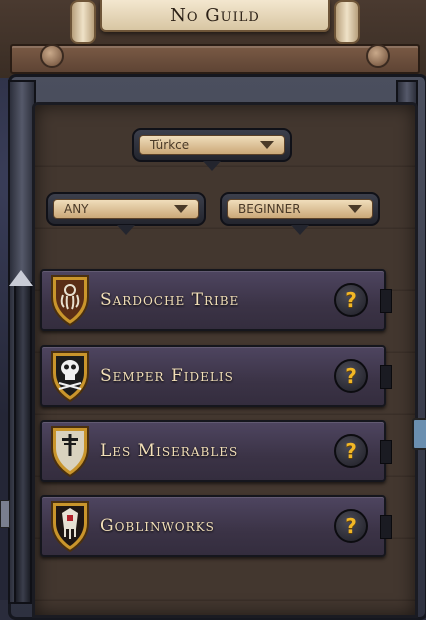 The height and width of the screenshot is (620, 426). Describe the element at coordinates (419, 434) in the screenshot. I see `right-side-tab` at that location.